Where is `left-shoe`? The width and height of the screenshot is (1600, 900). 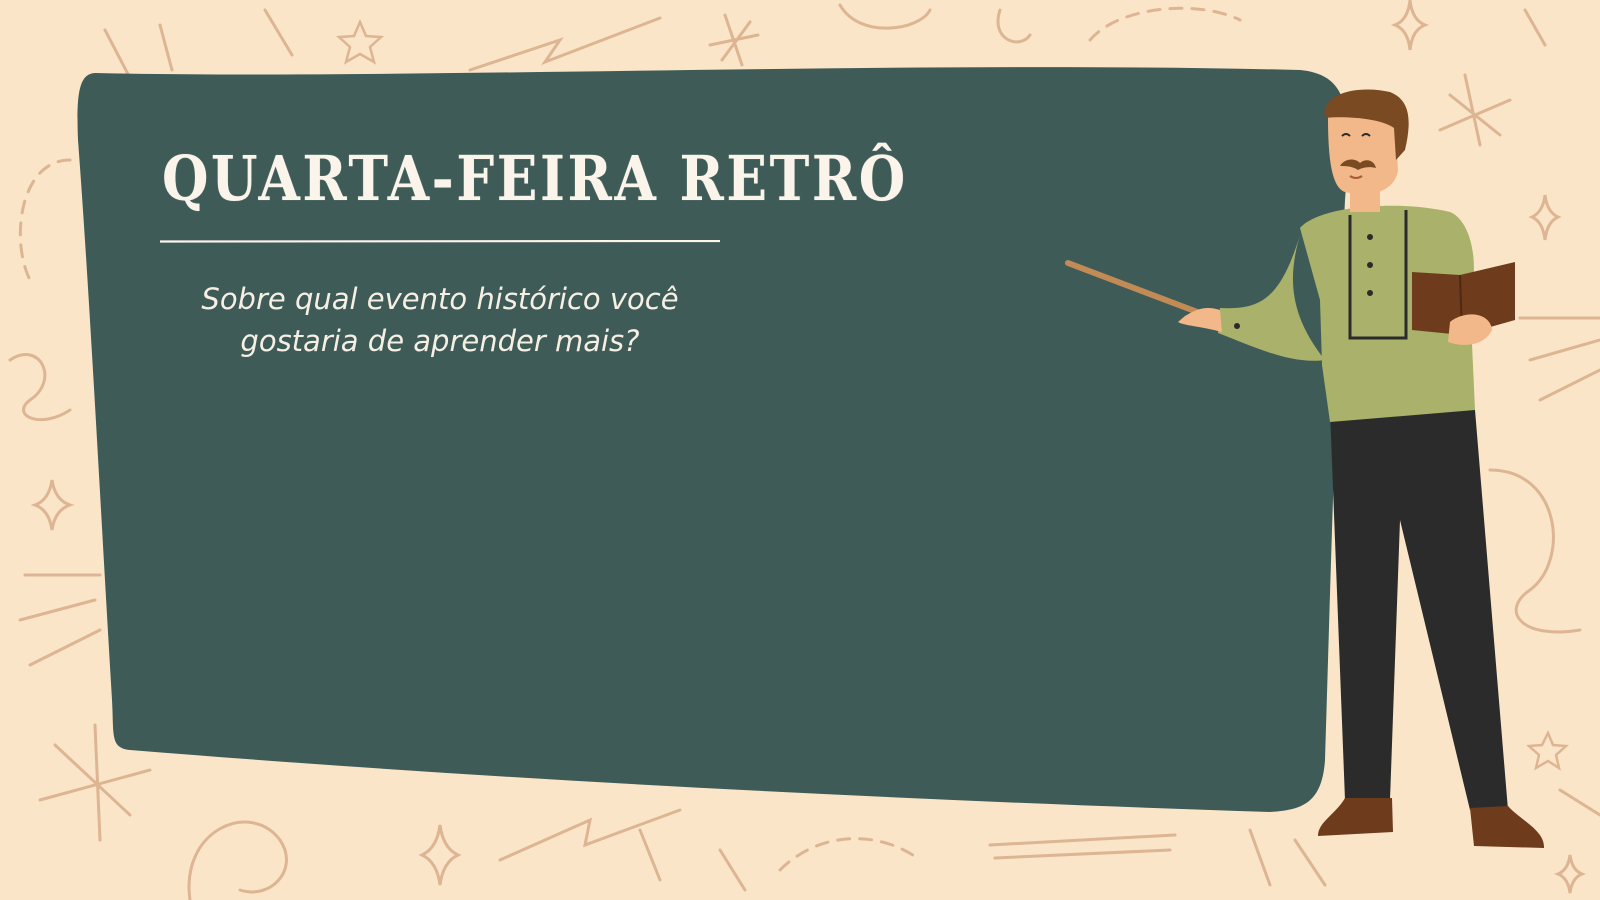 left-shoe is located at coordinates (1355, 817).